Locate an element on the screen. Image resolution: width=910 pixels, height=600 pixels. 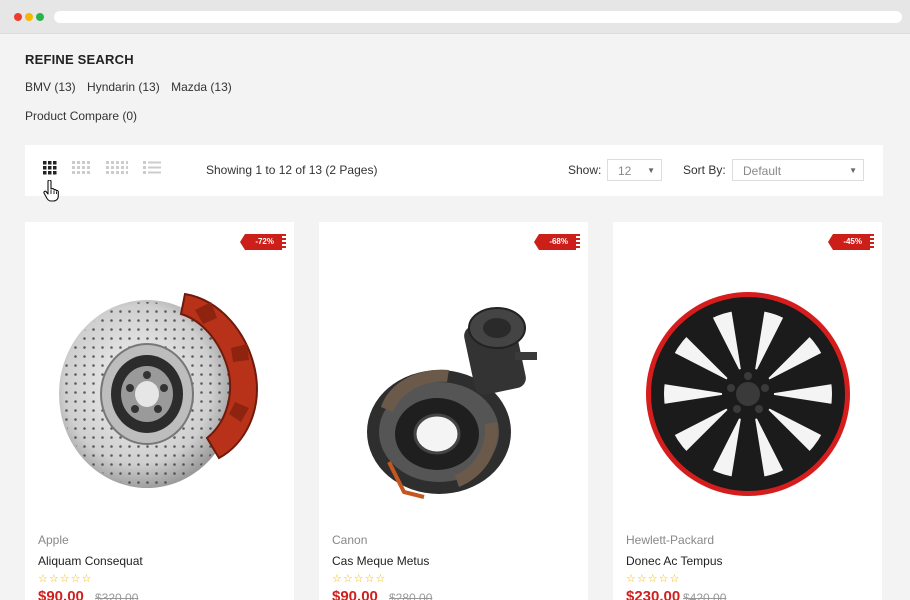
grid-4-view-button is located at coordinates (82, 170).